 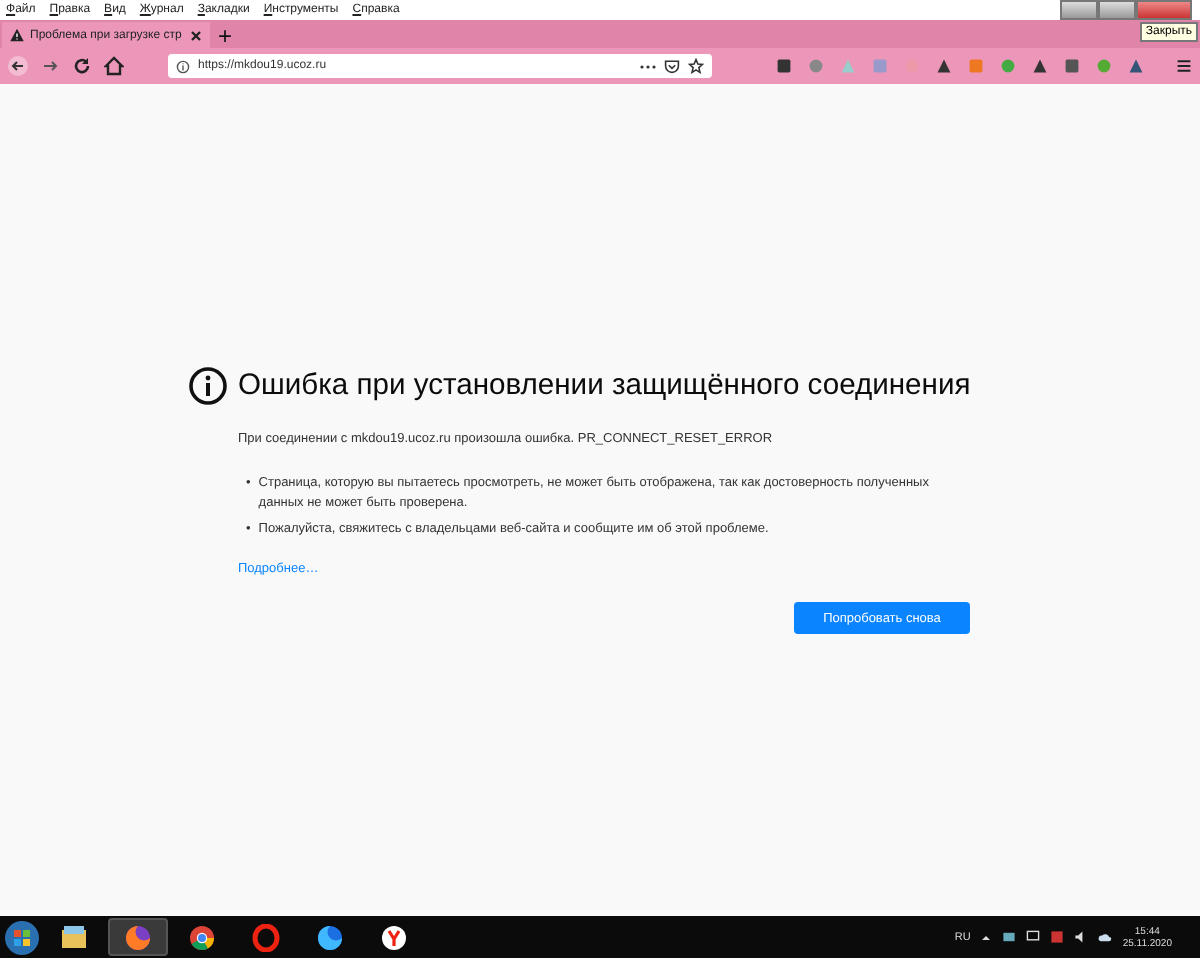 What do you see at coordinates (1033, 937) in the screenshot?
I see `monitor-icon` at bounding box center [1033, 937].